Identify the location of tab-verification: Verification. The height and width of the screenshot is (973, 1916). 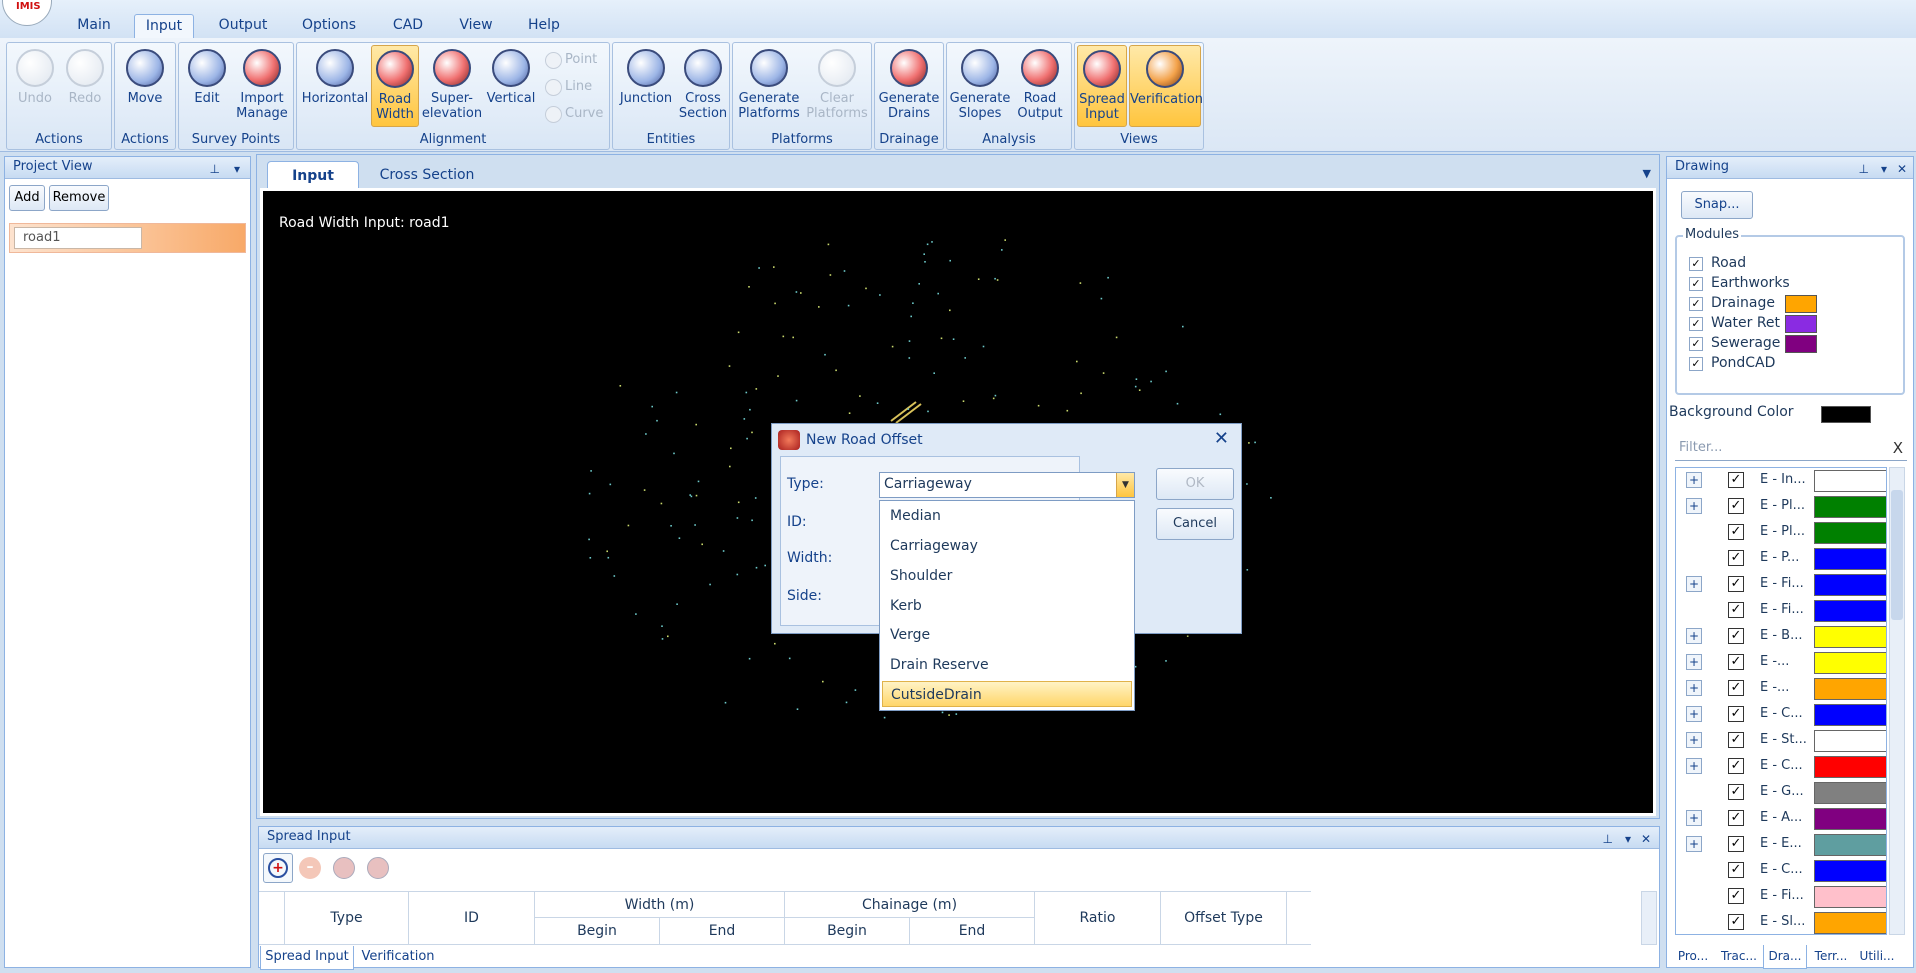
(398, 958).